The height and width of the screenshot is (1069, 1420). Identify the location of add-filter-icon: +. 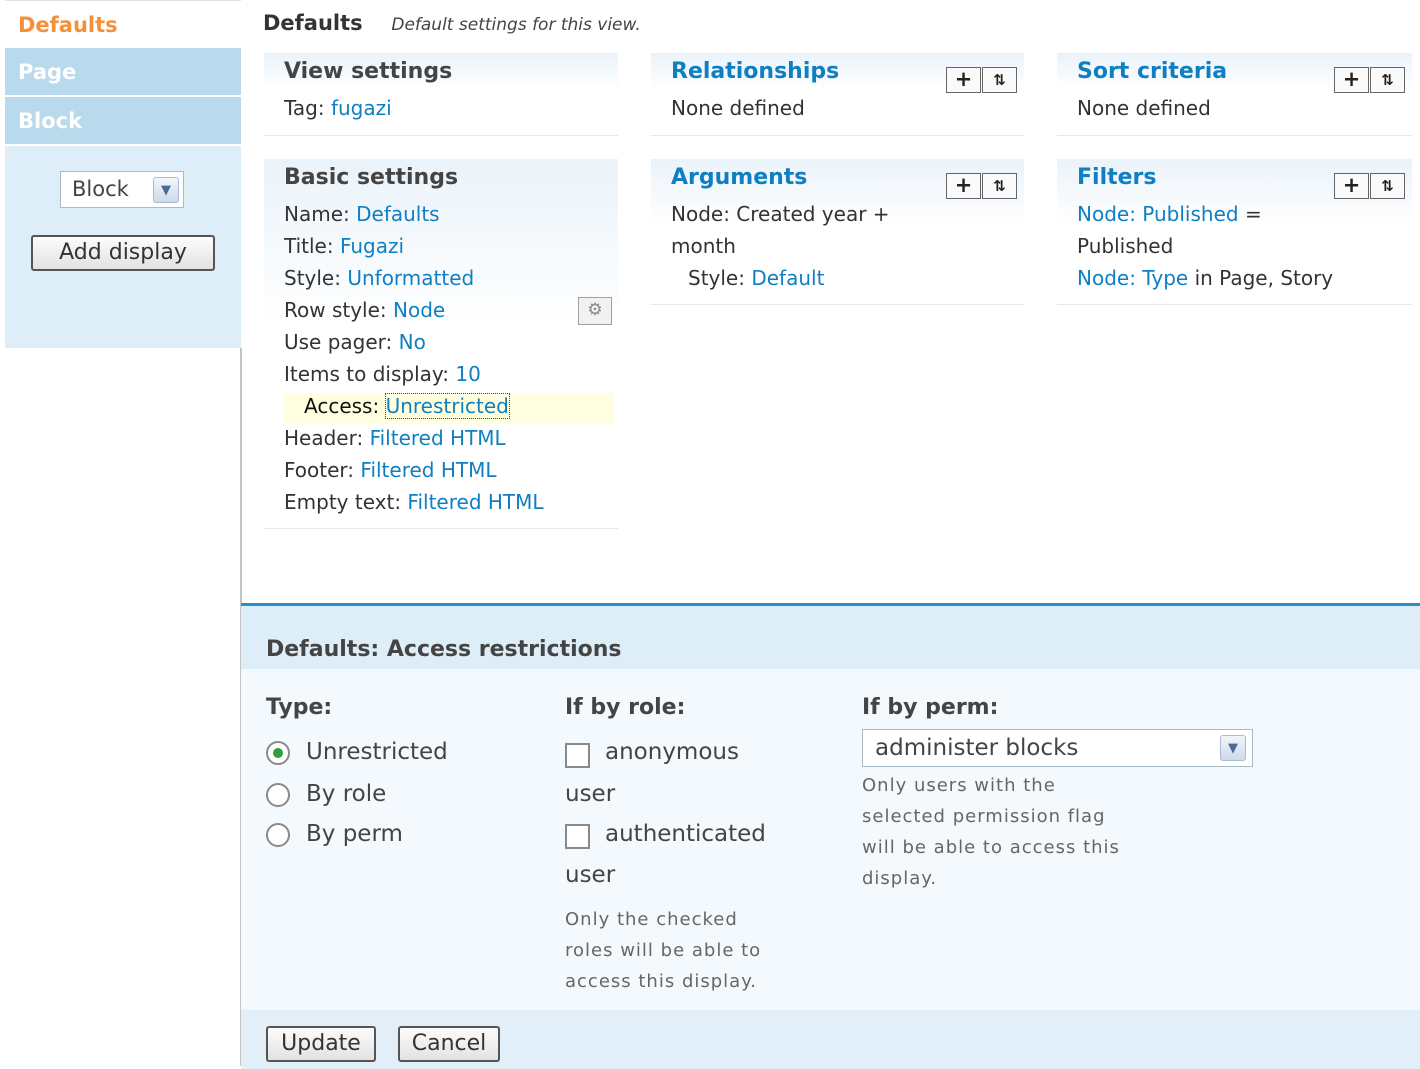
(1351, 186).